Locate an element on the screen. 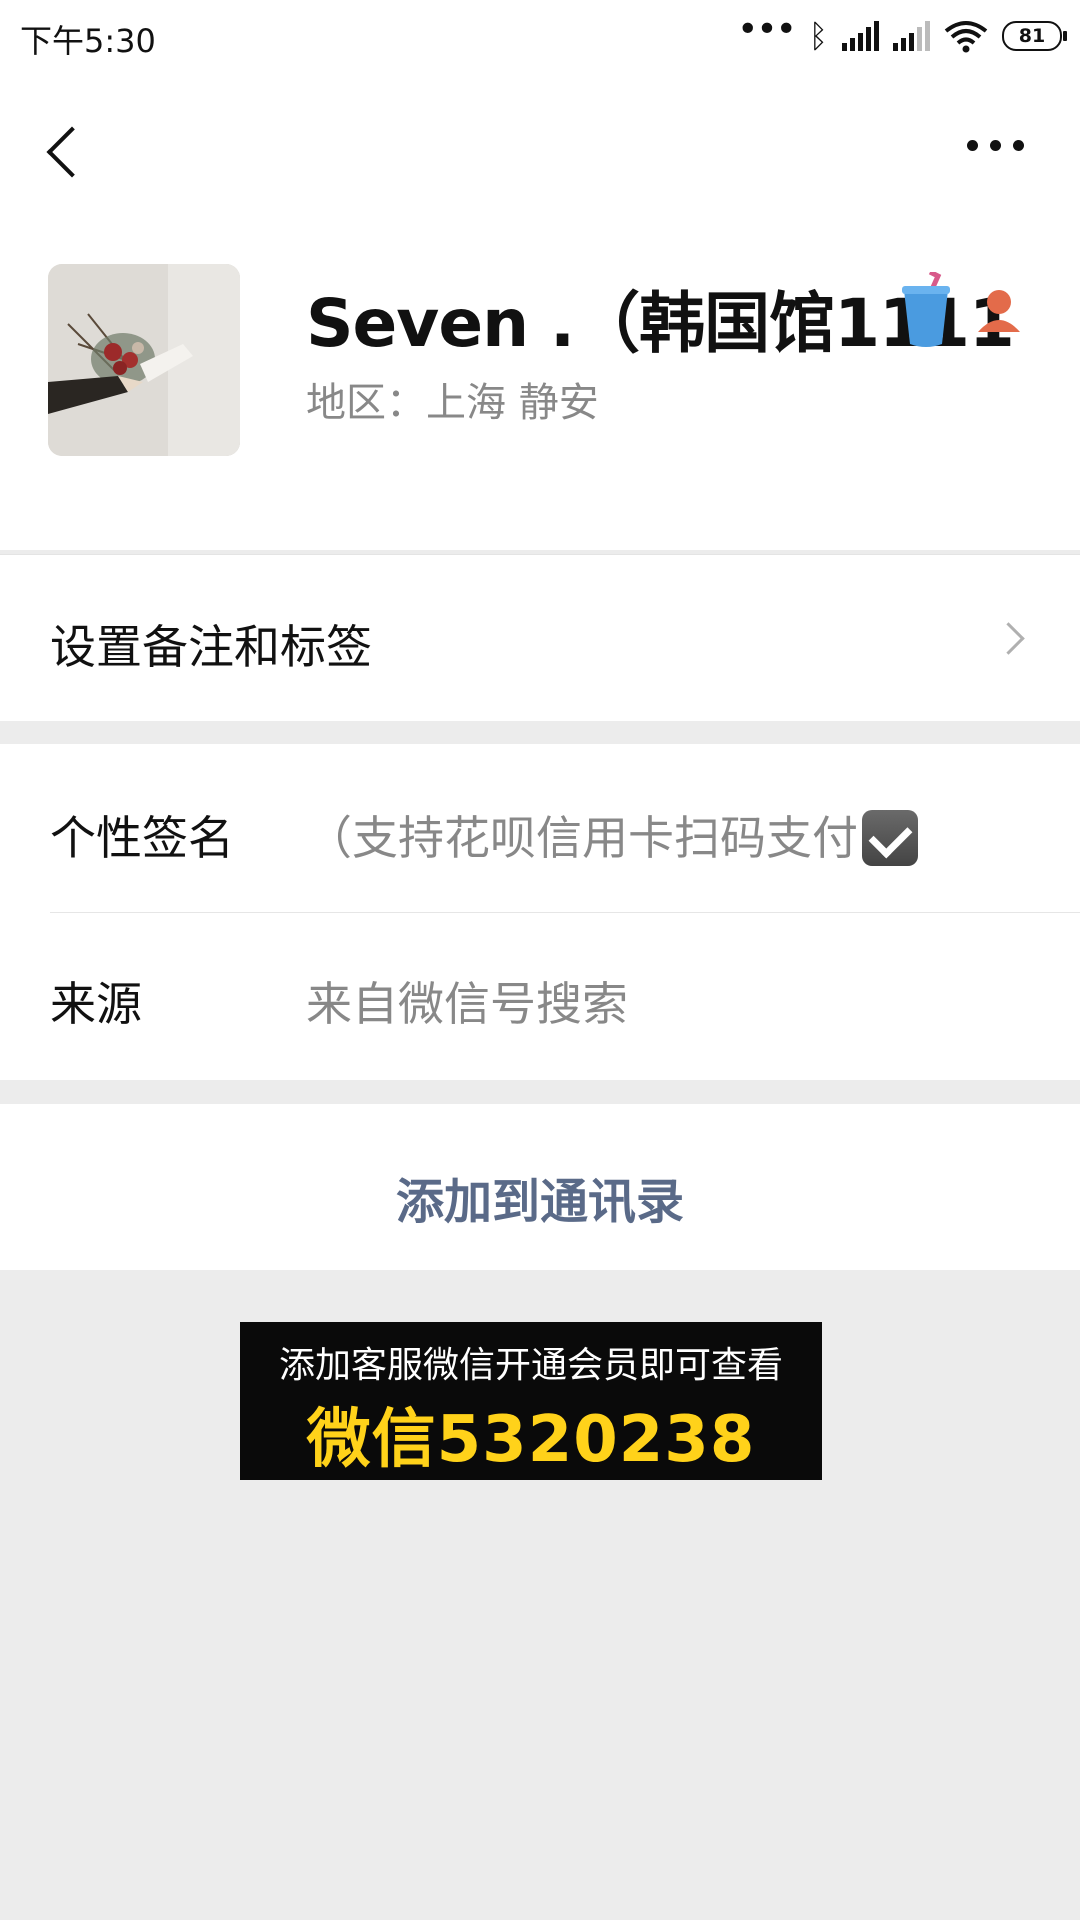  bluetooth-icon: ᛒ is located at coordinates (818, 36).